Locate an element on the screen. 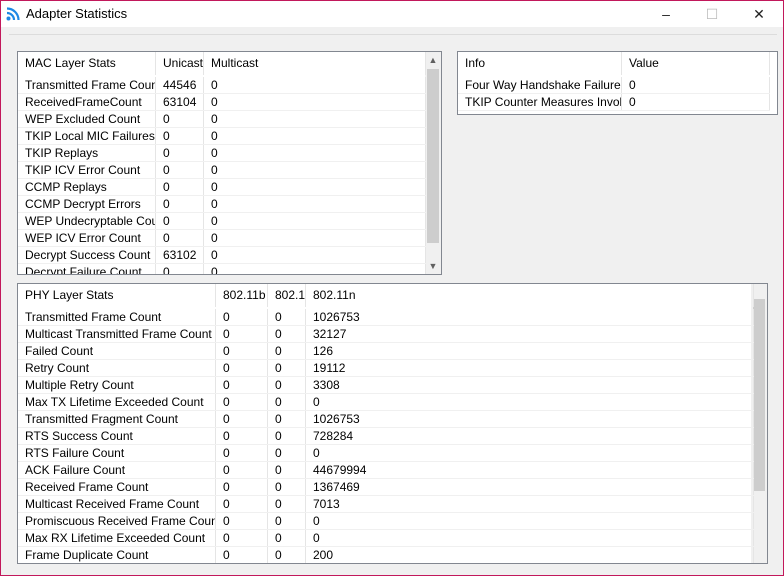 This screenshot has height=576, width=784. list-item: Decrypt Success Count 63102 0 is located at coordinates (222, 255).